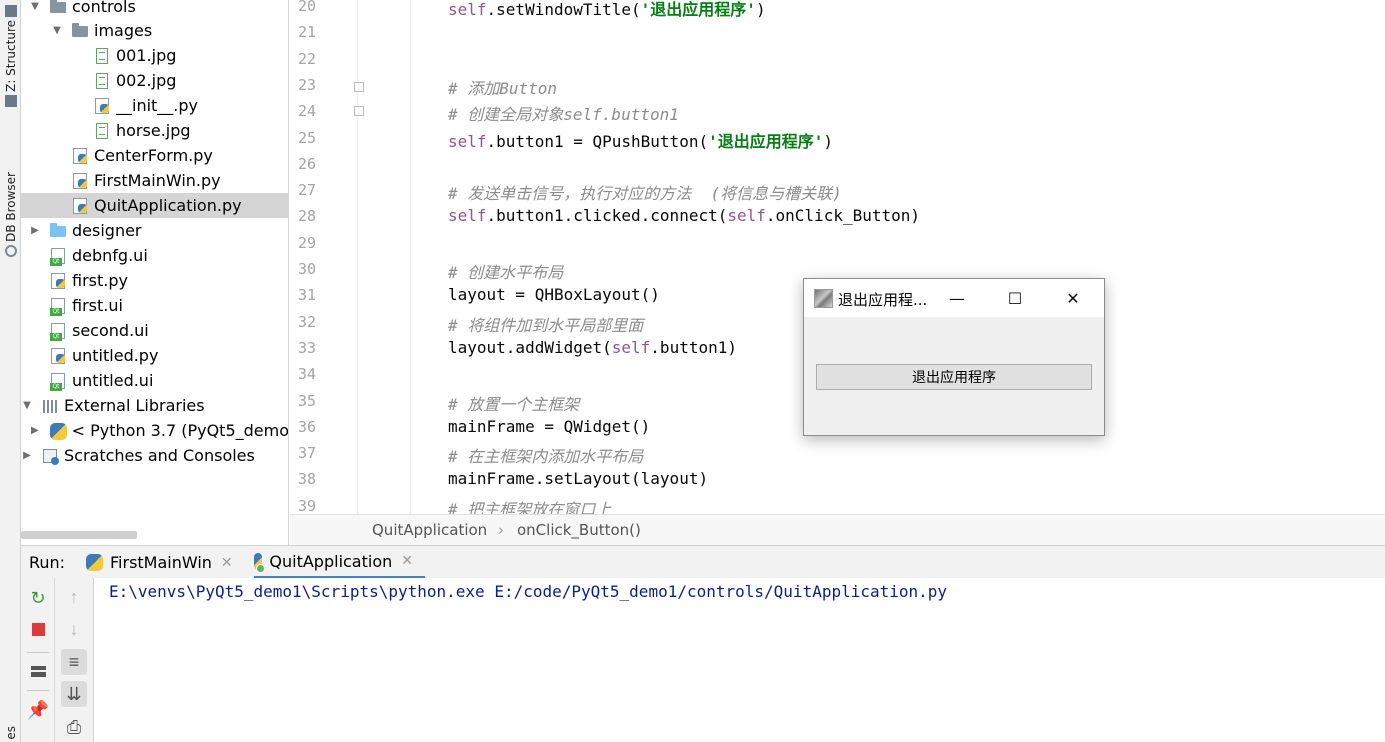 The image size is (1385, 742). Describe the element at coordinates (154, 30) in the screenshot. I see `tree-item: ▼ images` at that location.